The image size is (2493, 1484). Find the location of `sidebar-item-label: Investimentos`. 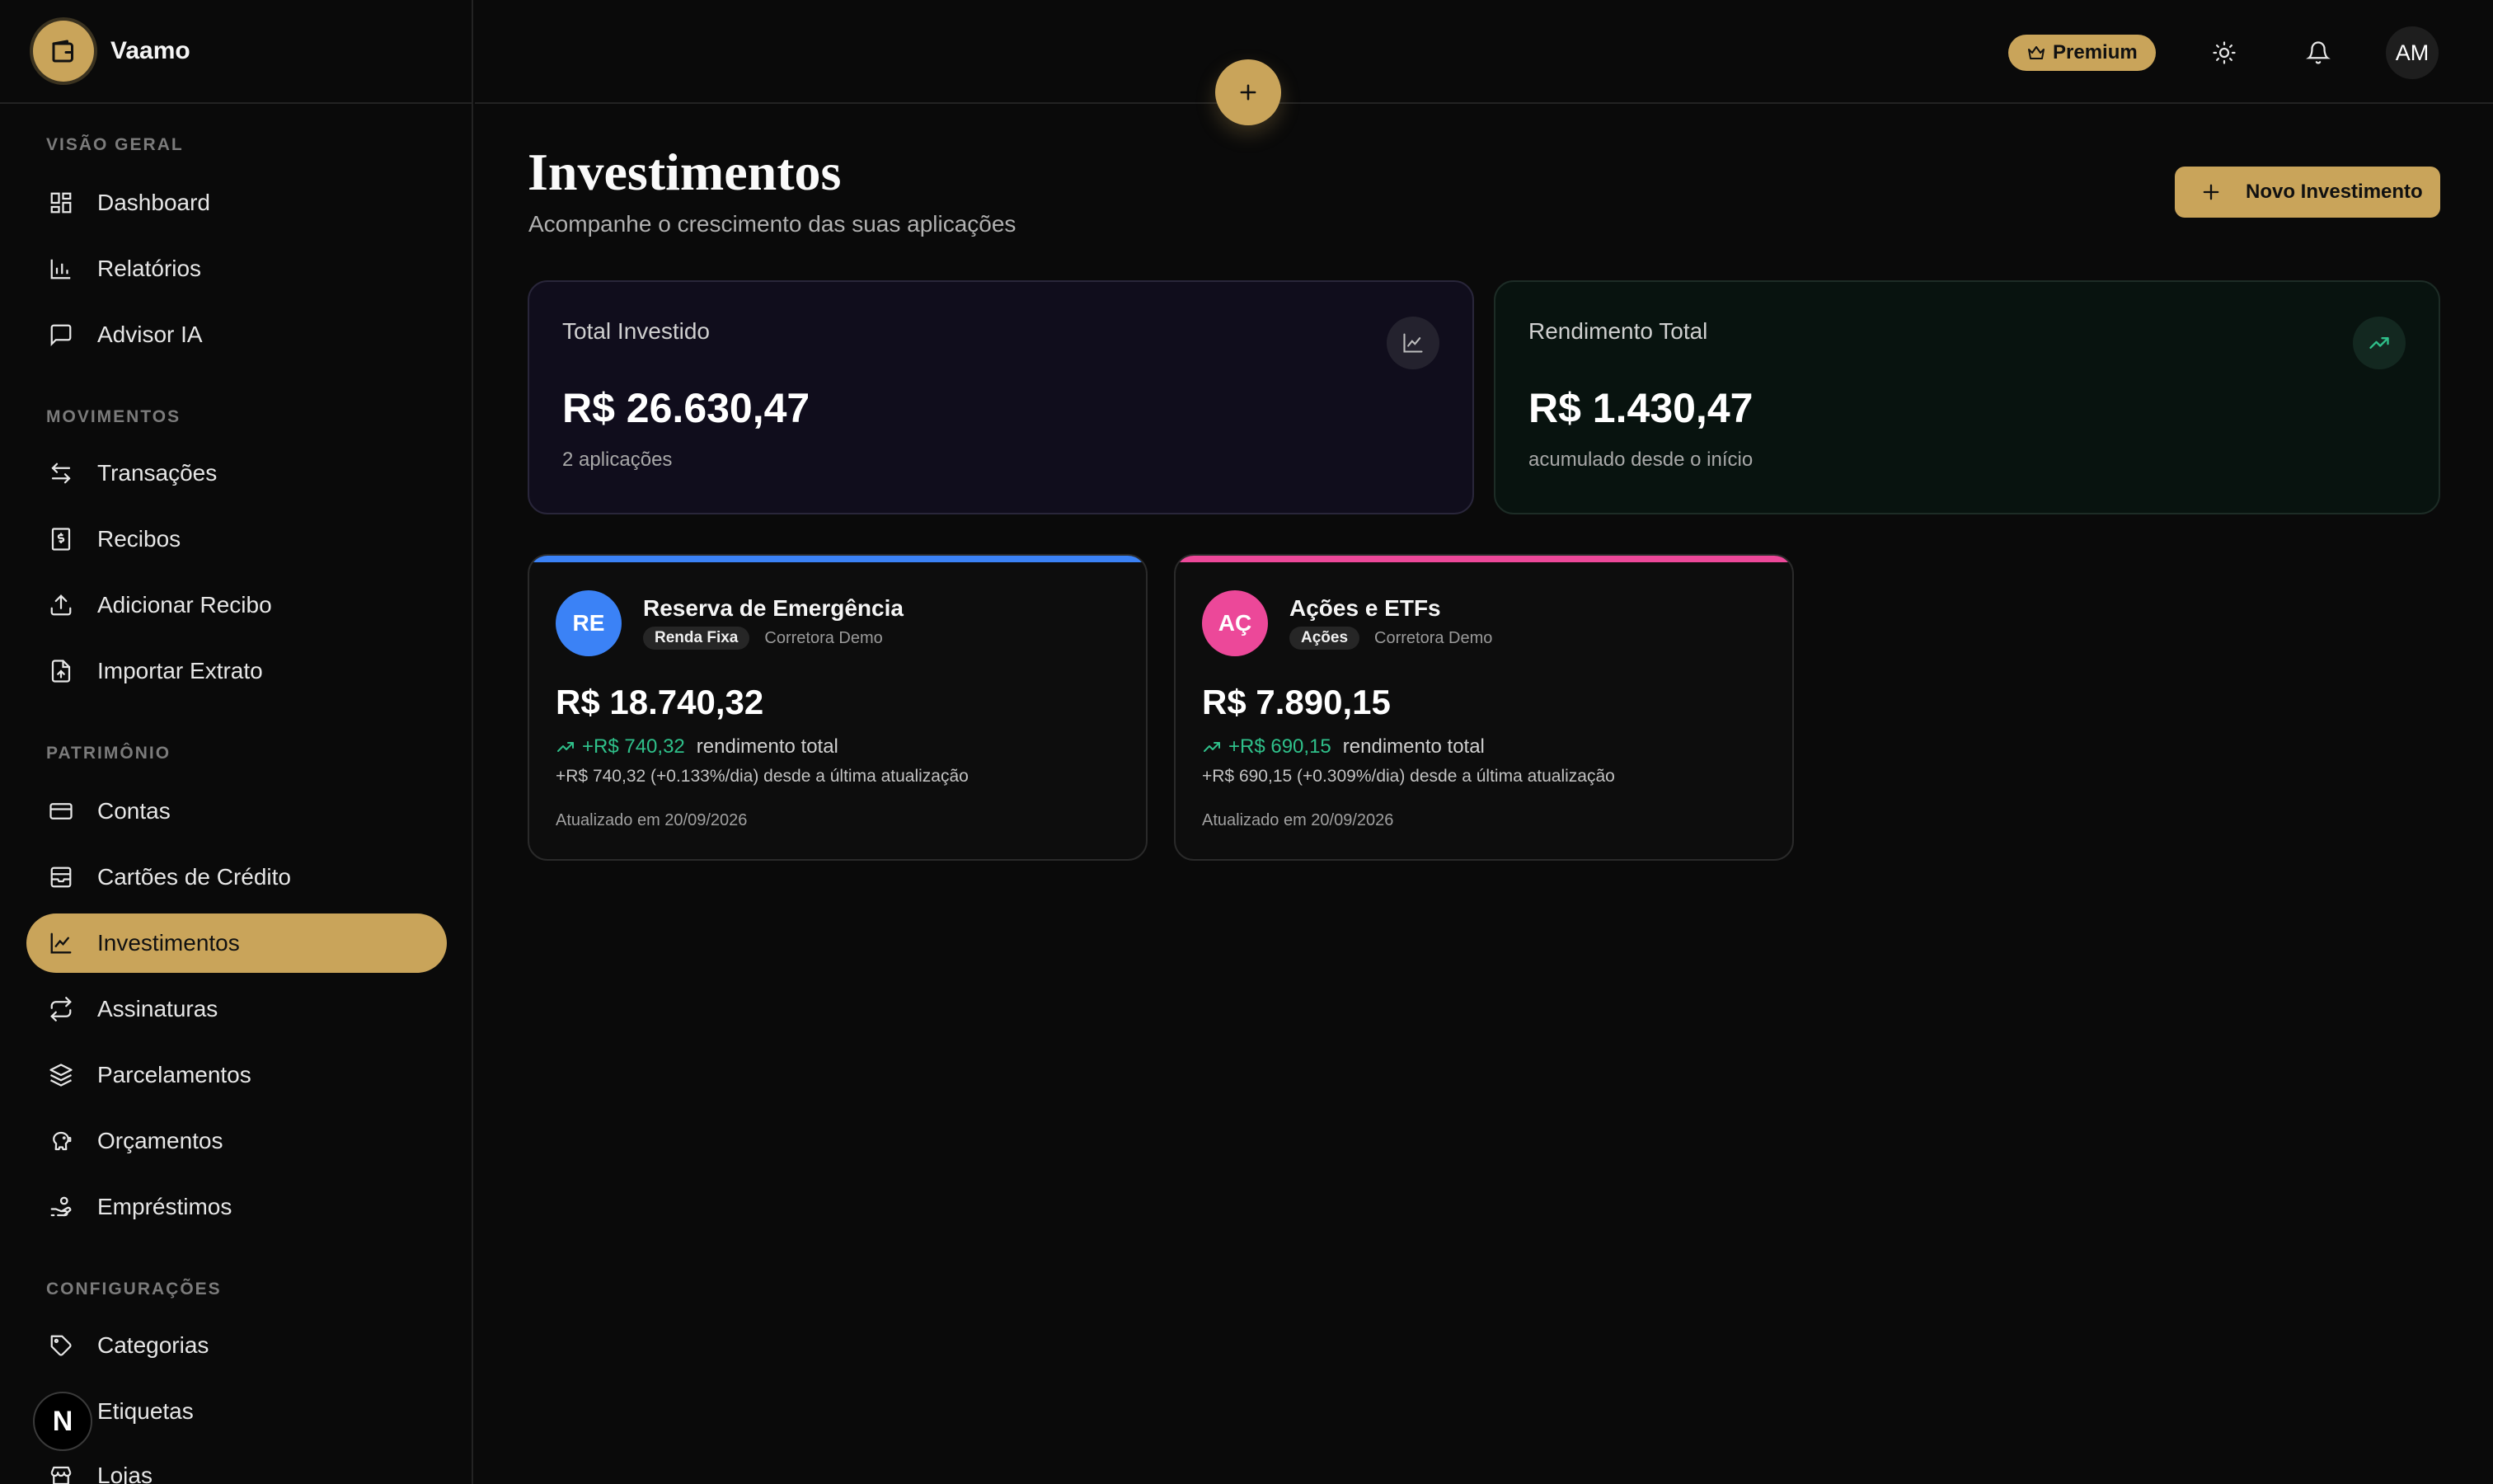

sidebar-item-label: Investimentos is located at coordinates (168, 943).